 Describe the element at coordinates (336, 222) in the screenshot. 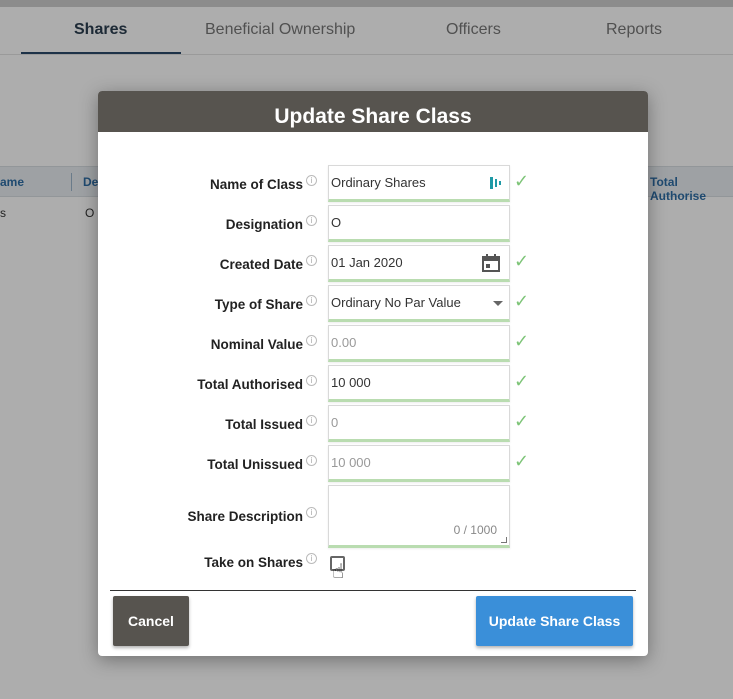

I see `designation-value: O` at that location.